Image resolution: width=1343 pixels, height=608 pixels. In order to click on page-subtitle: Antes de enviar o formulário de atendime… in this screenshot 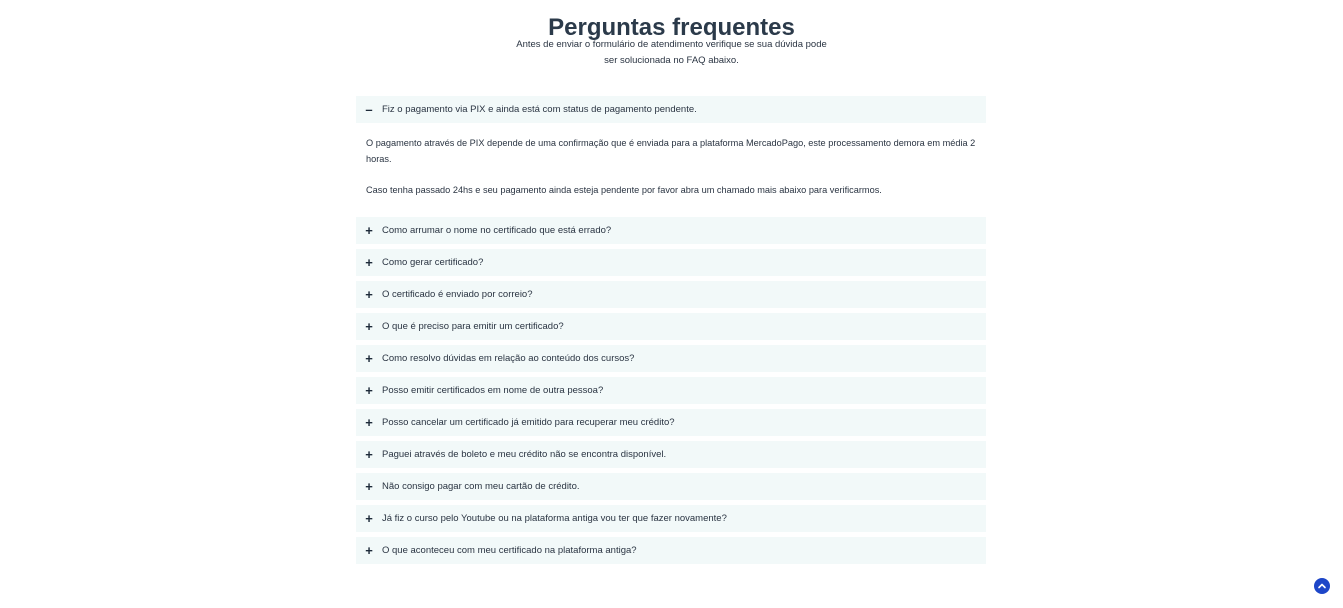, I will do `click(671, 53)`.